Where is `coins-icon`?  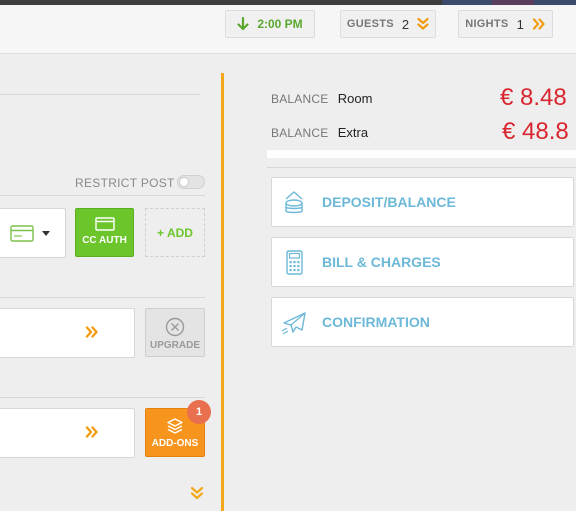
coins-icon is located at coordinates (294, 202).